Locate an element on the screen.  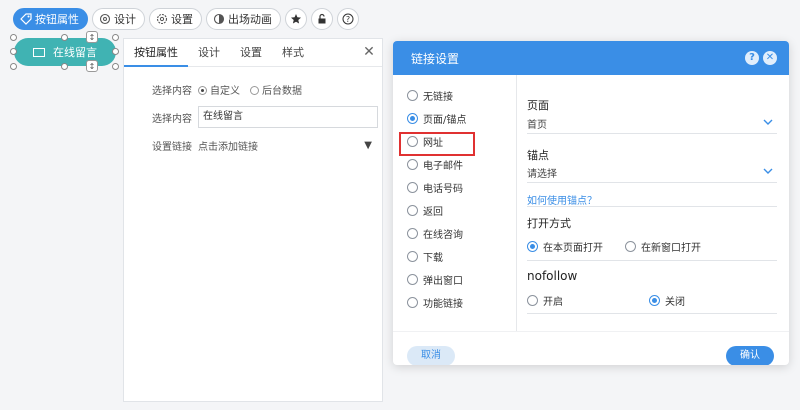
link-type-back: 返回 is located at coordinates (425, 210).